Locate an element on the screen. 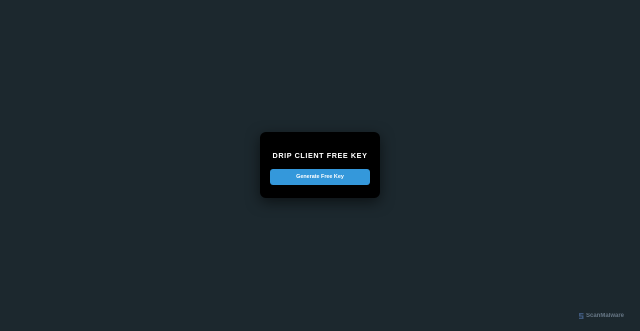  scanmalware-logo-icon is located at coordinates (581, 316).